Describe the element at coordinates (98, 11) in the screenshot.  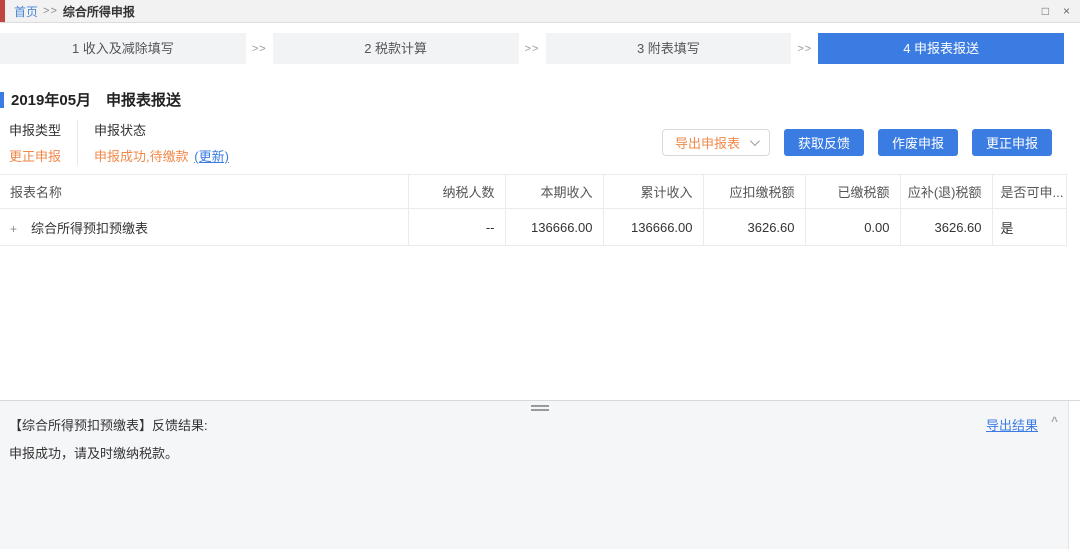
I see `breadcrumb-current: 综合所得申报` at that location.